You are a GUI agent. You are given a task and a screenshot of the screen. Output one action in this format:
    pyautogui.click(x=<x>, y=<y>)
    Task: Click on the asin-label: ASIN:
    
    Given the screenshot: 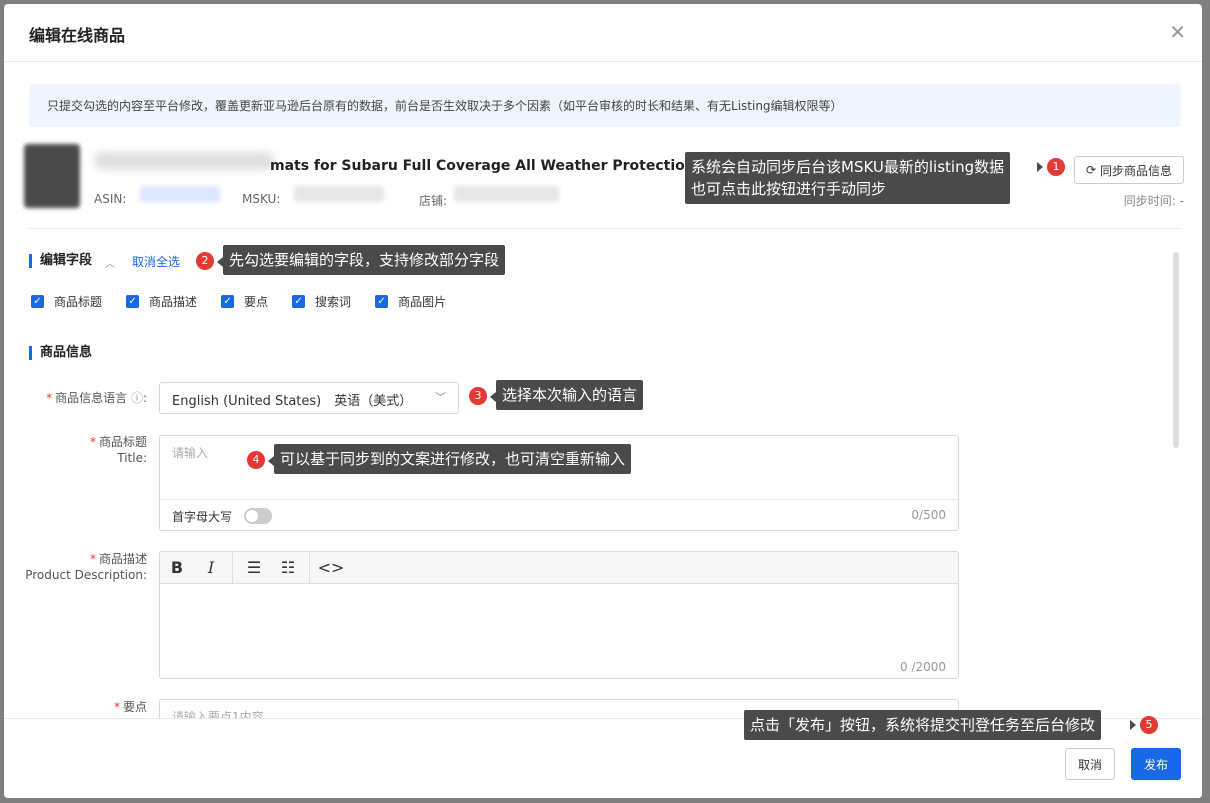 What is the action you would take?
    pyautogui.click(x=110, y=199)
    